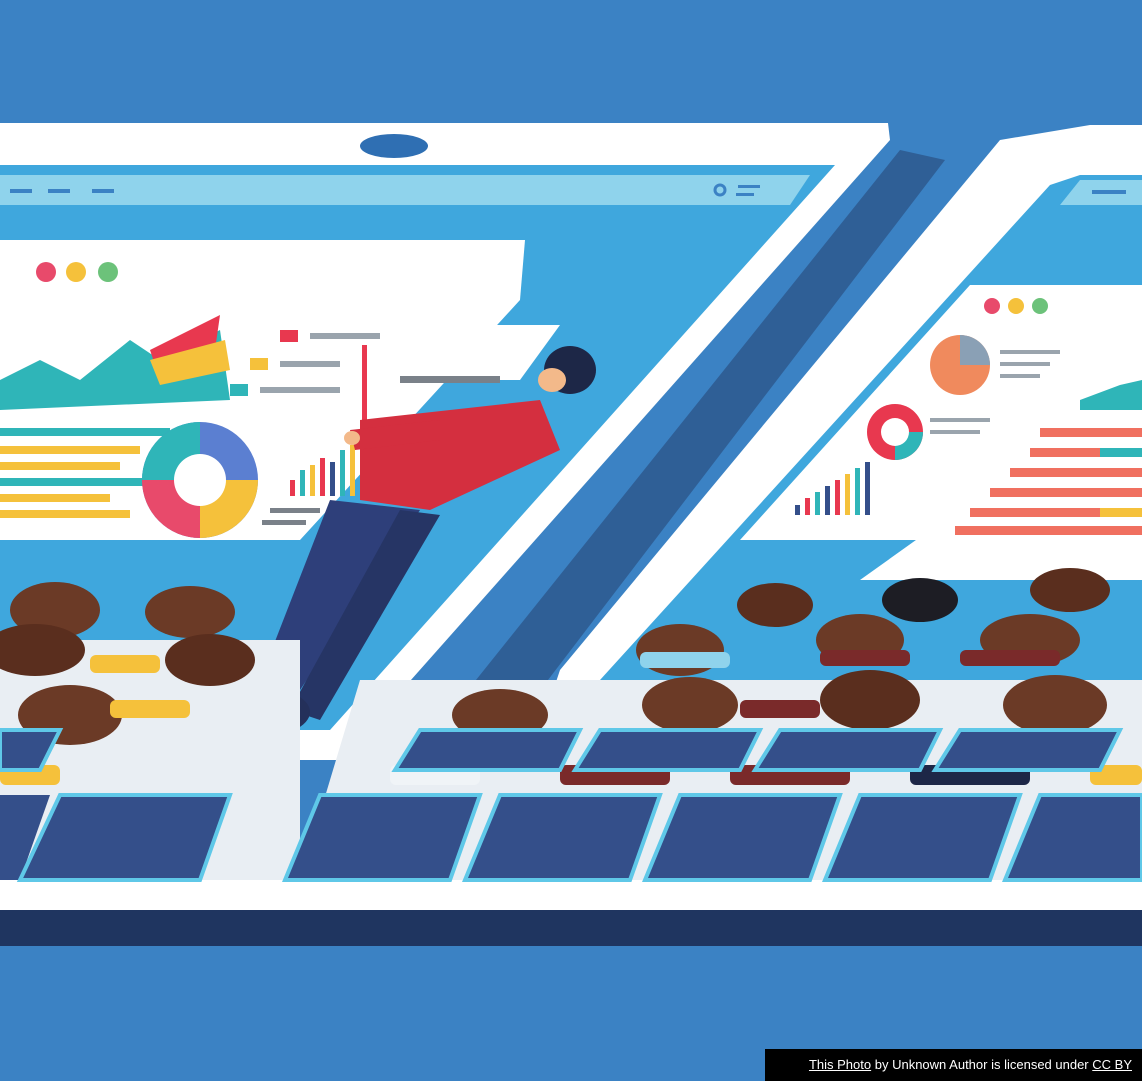  What do you see at coordinates (895, 432) in the screenshot?
I see `ring-chart` at bounding box center [895, 432].